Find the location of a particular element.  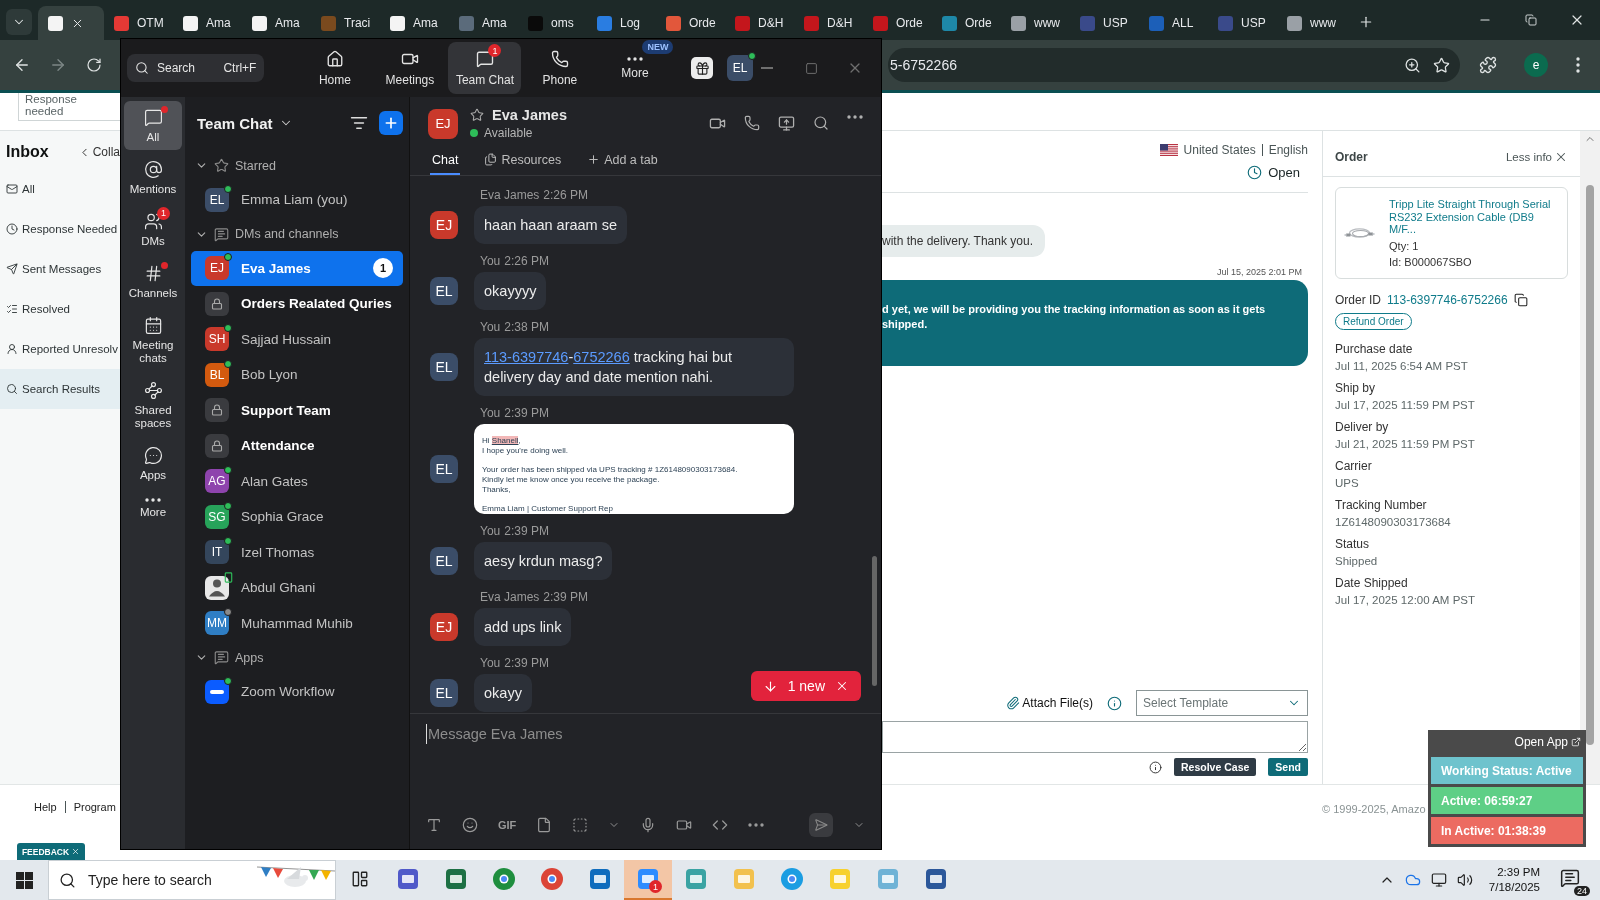

nav-tab: Meetings is located at coordinates (410, 68).